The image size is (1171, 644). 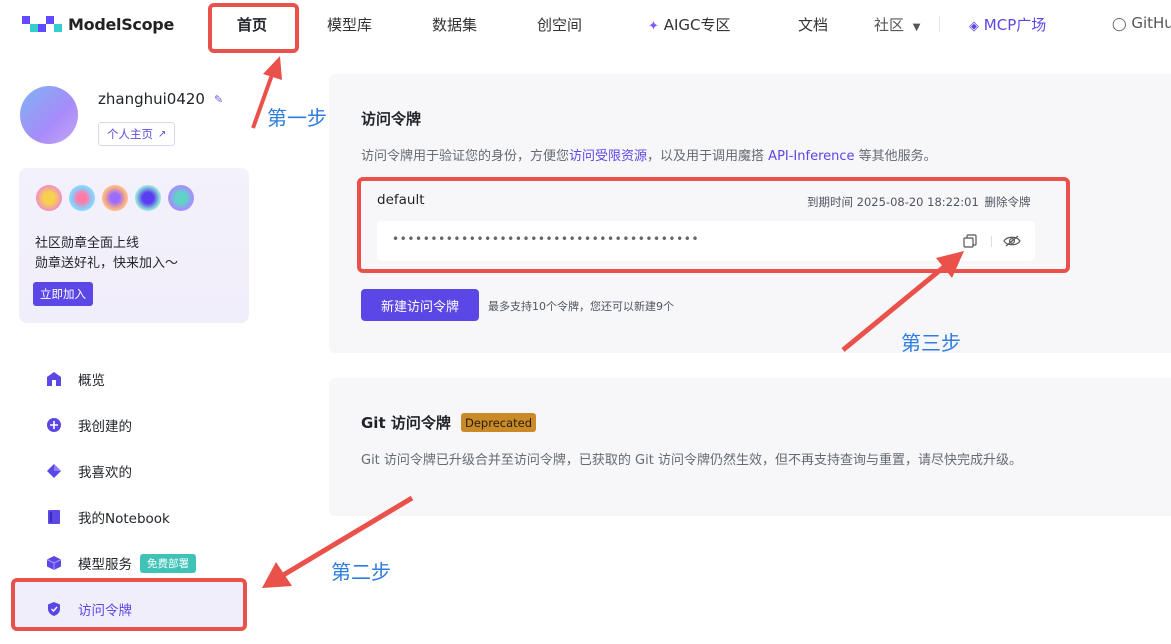 What do you see at coordinates (129, 604) in the screenshot?
I see `annotation-box-step2` at bounding box center [129, 604].